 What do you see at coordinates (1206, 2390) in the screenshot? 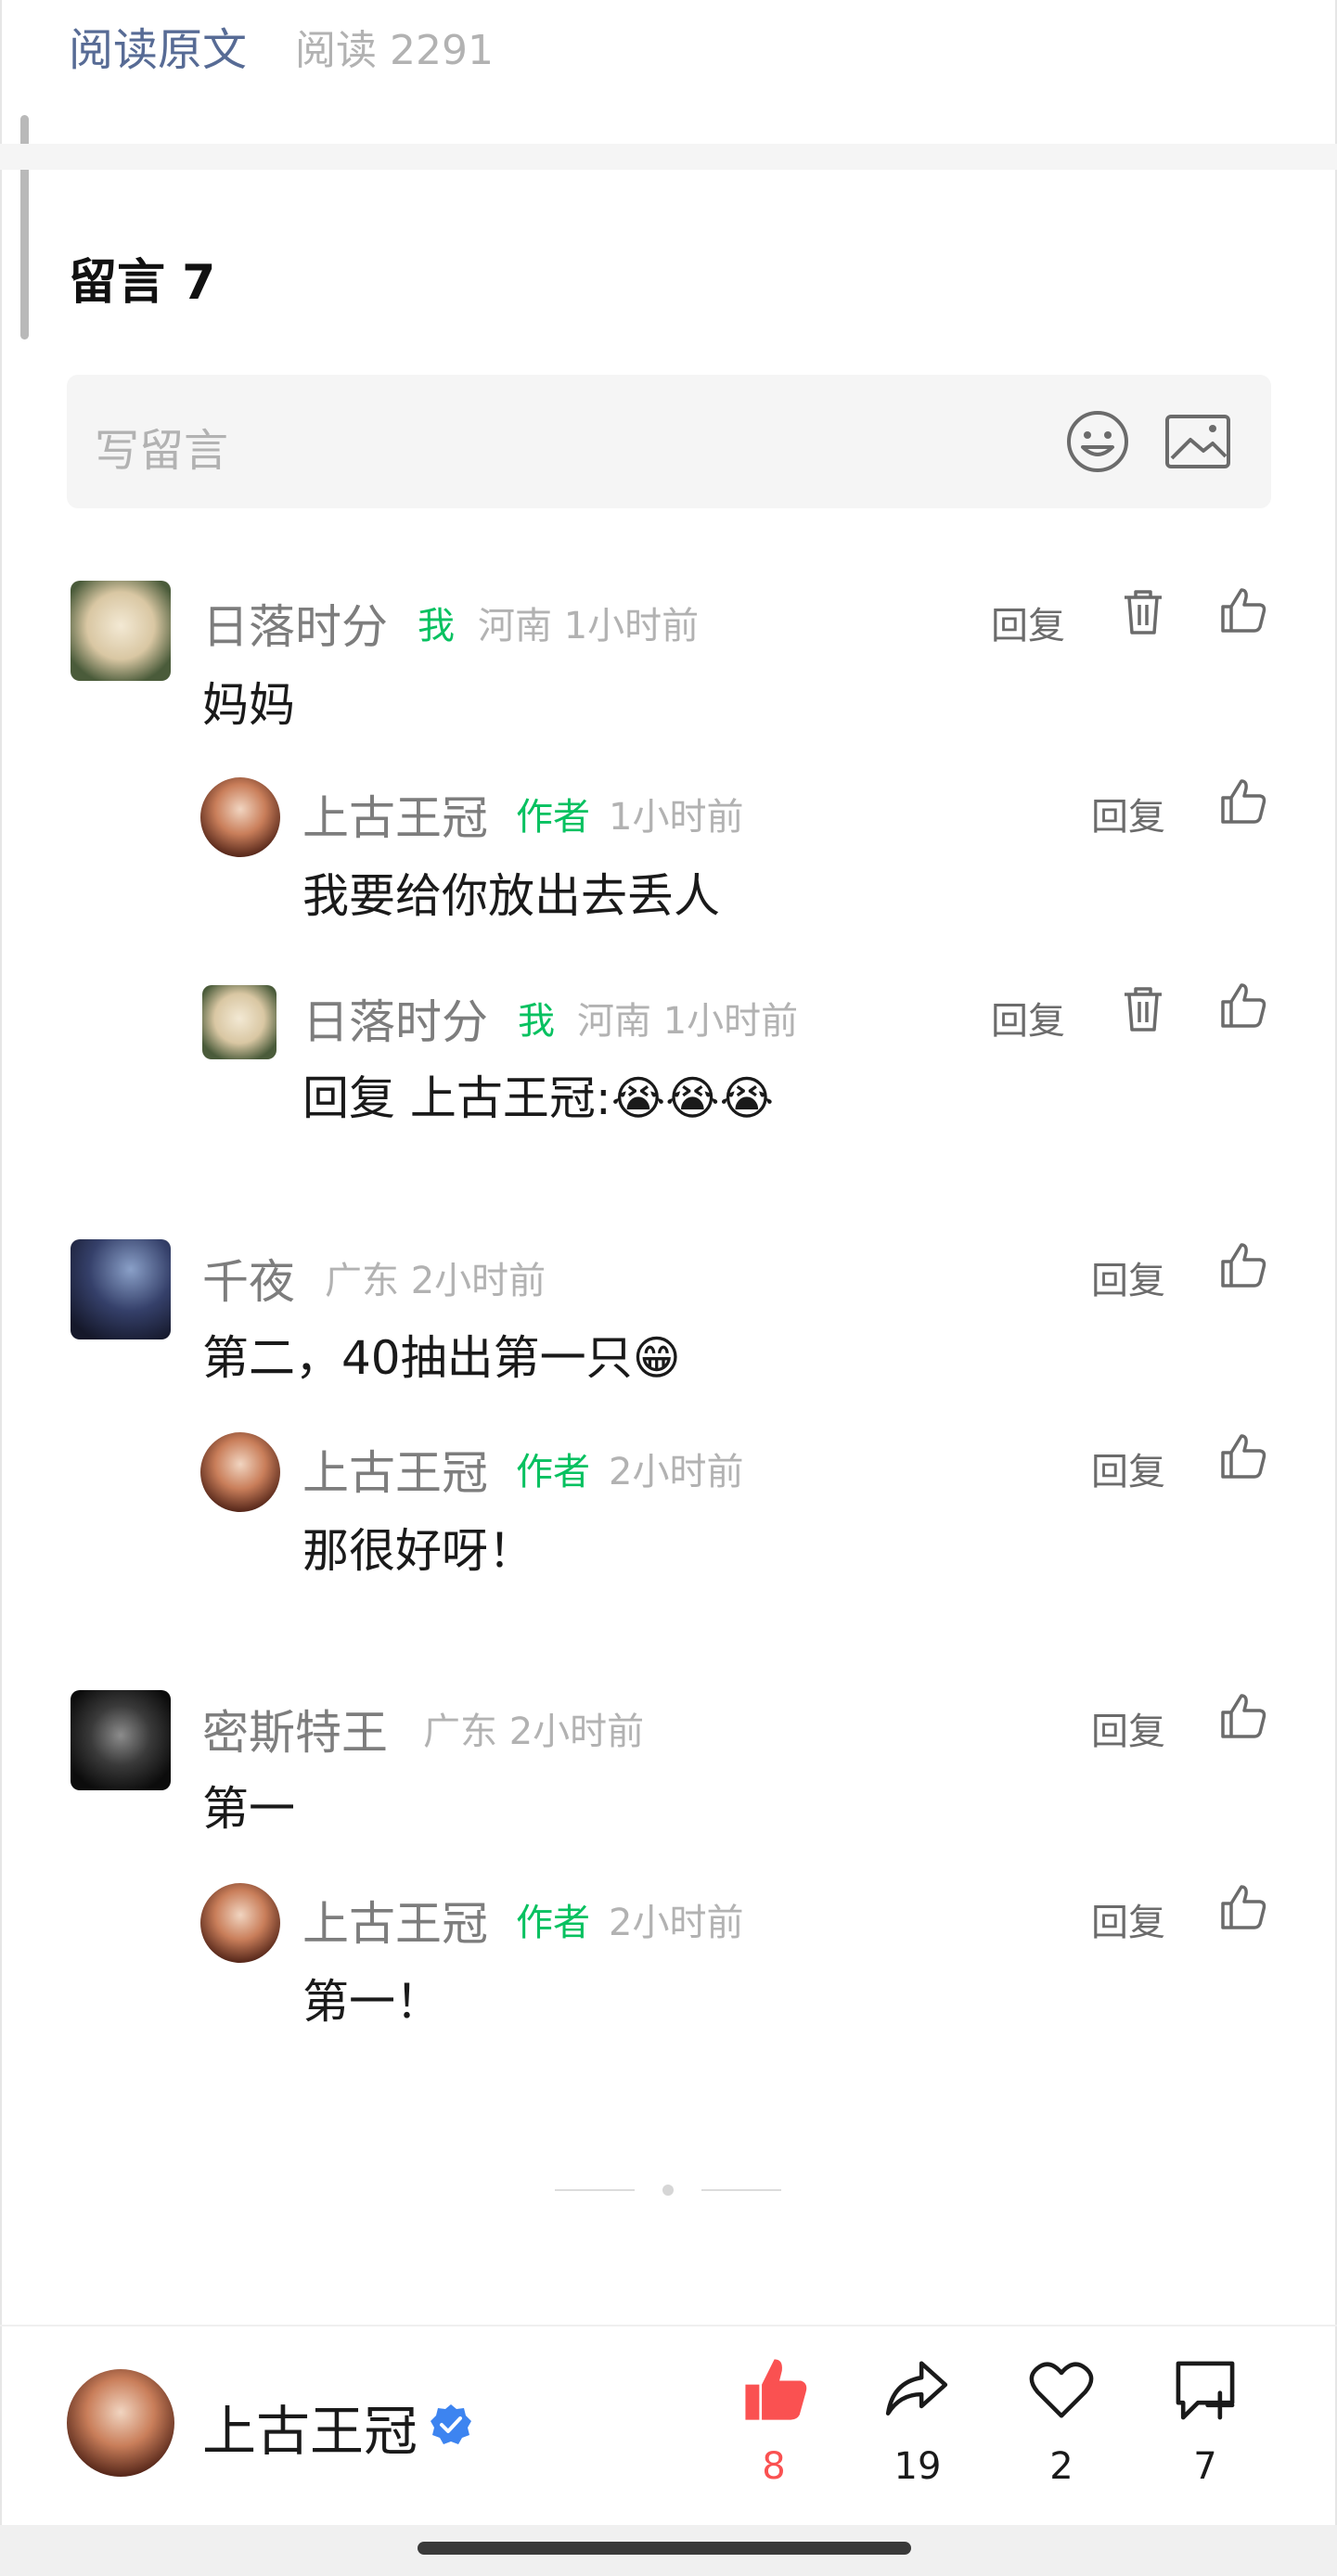
I see `comment-plus-icon` at bounding box center [1206, 2390].